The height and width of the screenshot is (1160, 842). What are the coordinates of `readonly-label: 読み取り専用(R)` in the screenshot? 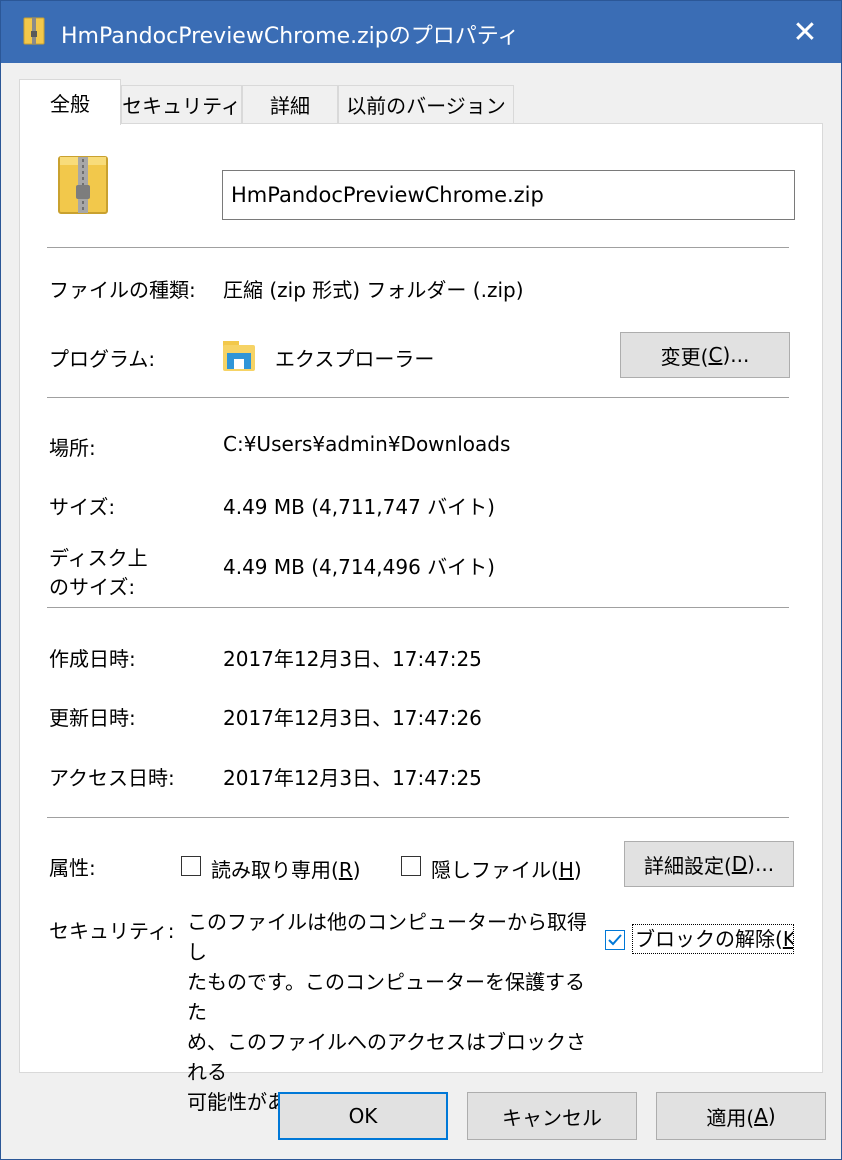 It's located at (286, 868).